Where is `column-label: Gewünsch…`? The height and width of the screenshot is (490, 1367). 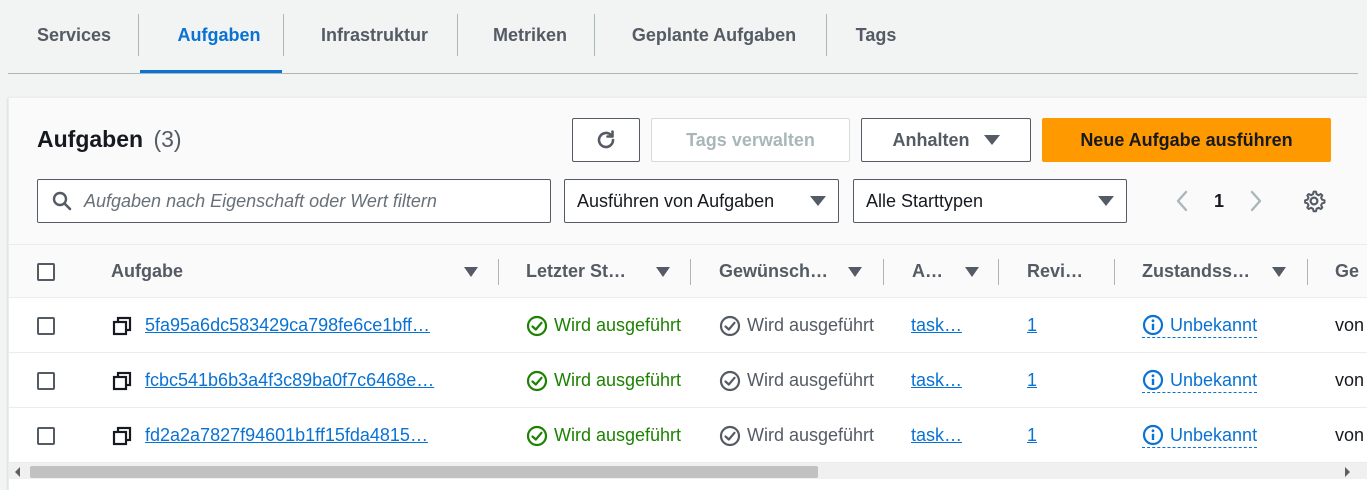 column-label: Gewünsch… is located at coordinates (774, 271).